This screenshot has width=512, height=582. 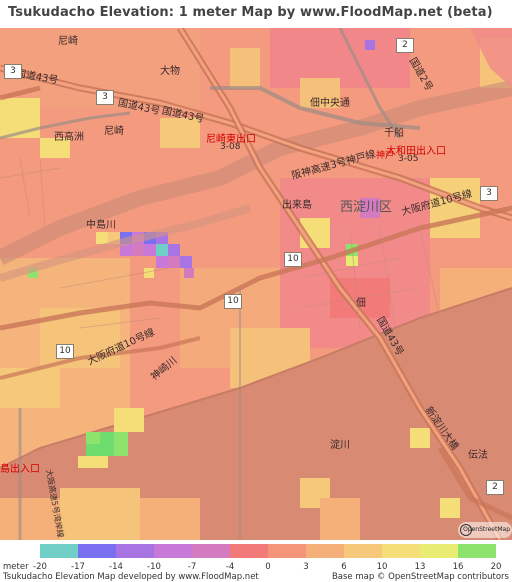 What do you see at coordinates (330, 103) in the screenshot?
I see `place-label: 佃中央通` at bounding box center [330, 103].